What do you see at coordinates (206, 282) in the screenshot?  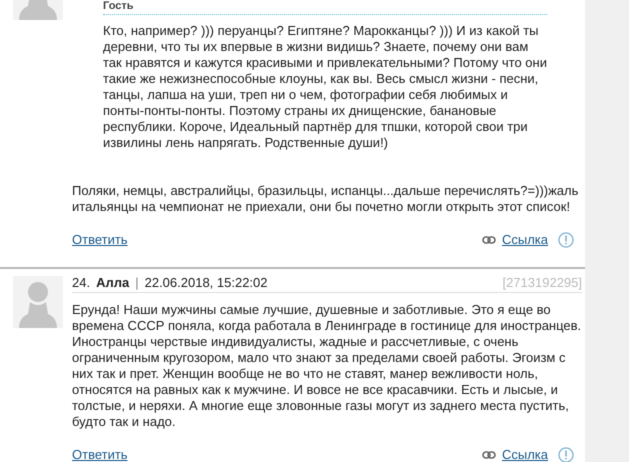 I see `comment-date: 22.06.2018, 15:22:02` at bounding box center [206, 282].